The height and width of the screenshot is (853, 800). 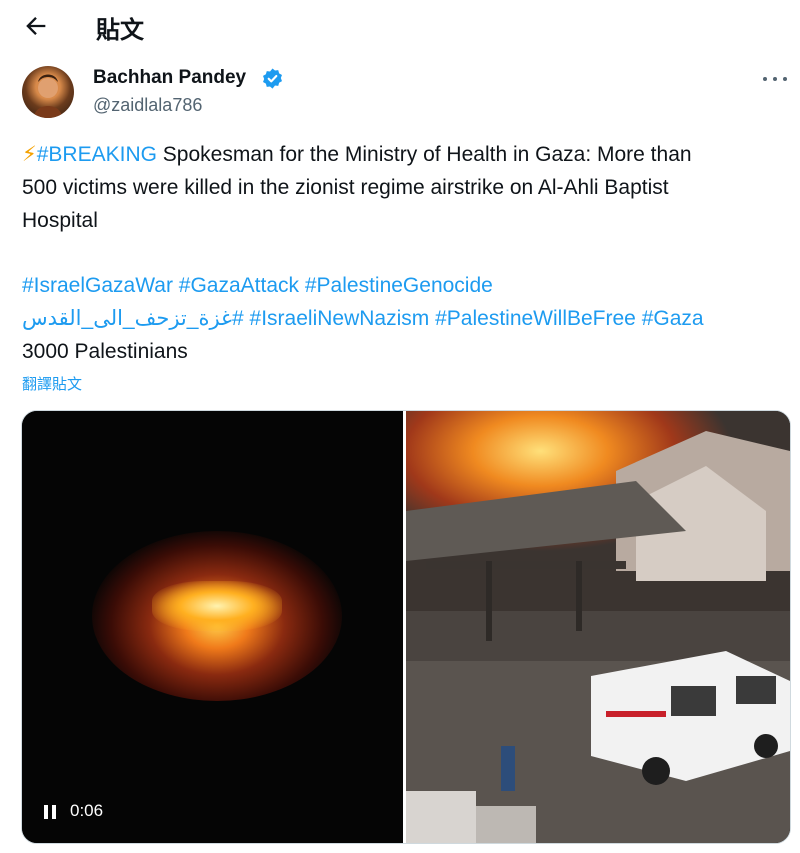 I want to click on pause-icon, so click(x=51, y=812).